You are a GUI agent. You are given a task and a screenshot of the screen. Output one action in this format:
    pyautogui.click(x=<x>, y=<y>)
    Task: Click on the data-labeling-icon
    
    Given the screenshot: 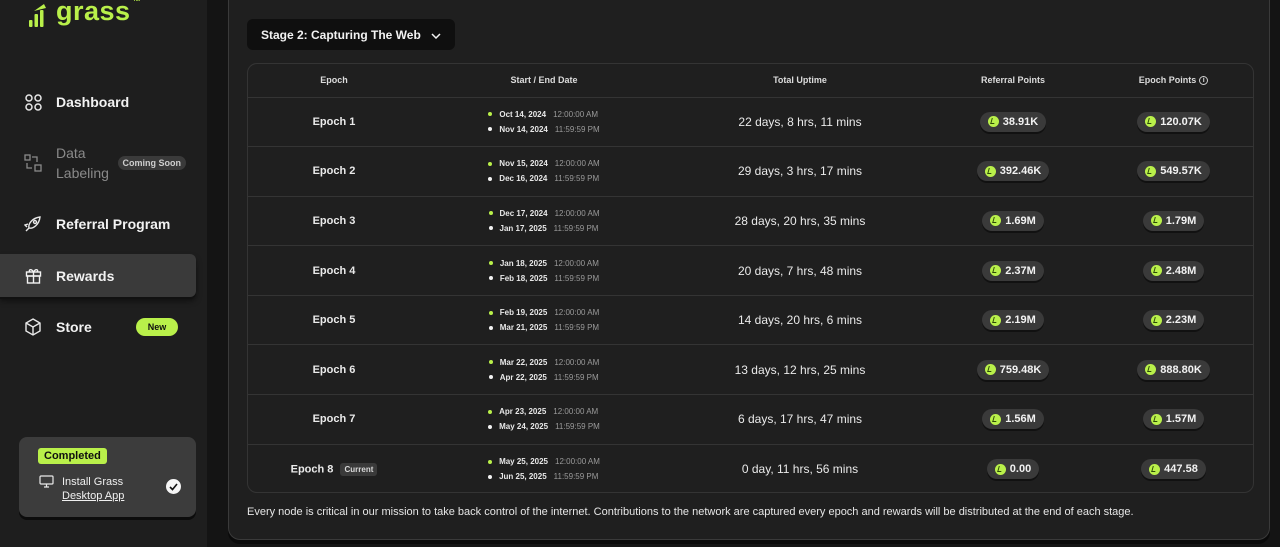 What is the action you would take?
    pyautogui.click(x=33, y=163)
    